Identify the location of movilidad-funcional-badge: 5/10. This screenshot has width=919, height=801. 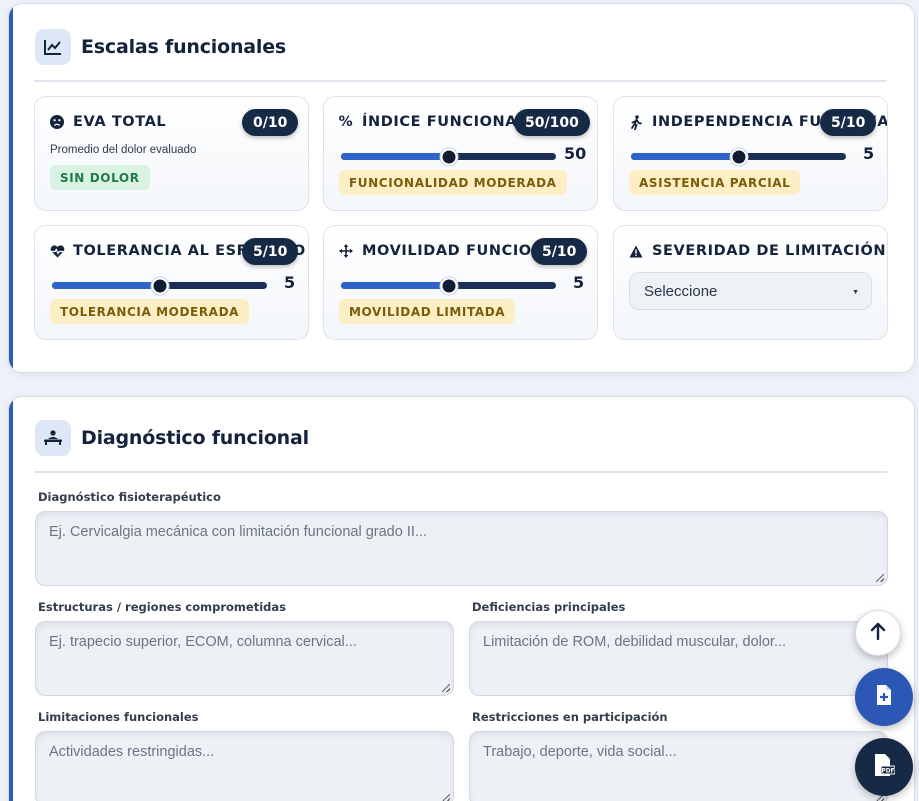
(559, 251).